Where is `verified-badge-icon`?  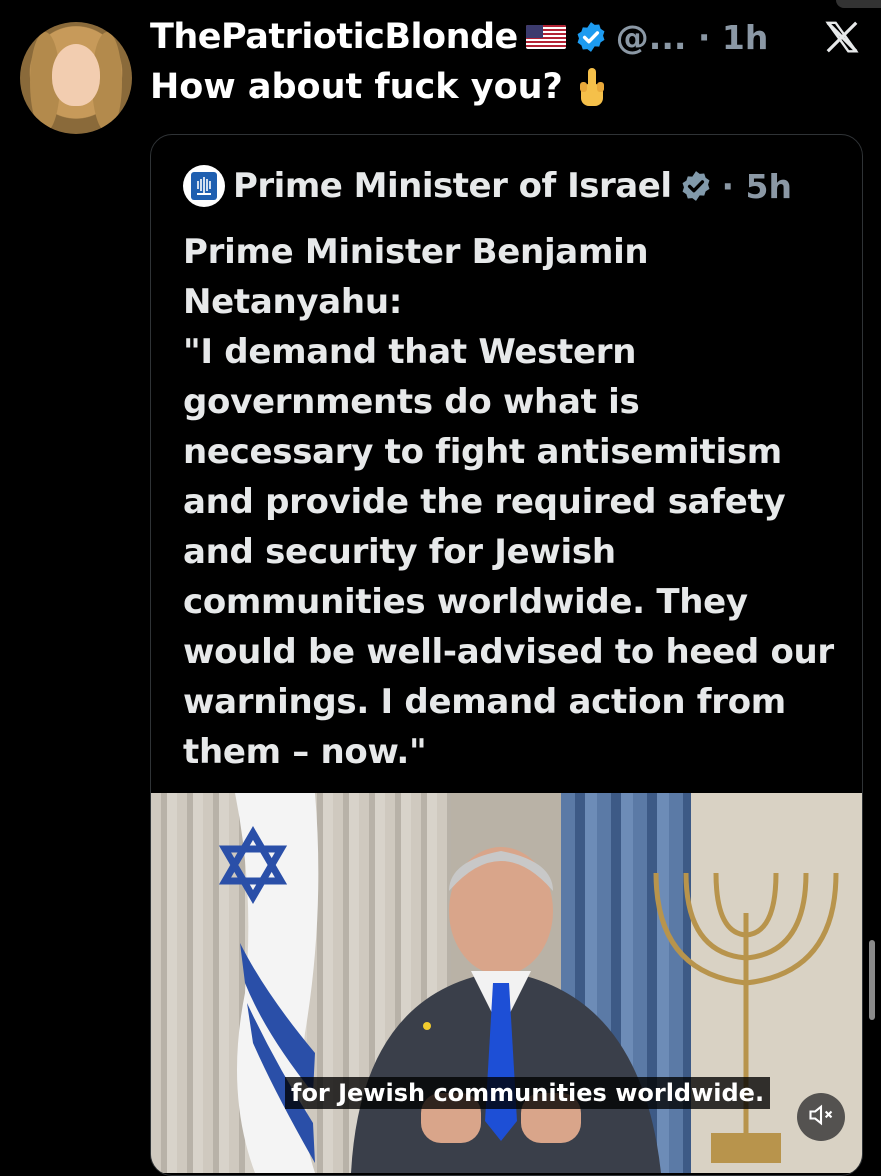 verified-badge-icon is located at coordinates (591, 37).